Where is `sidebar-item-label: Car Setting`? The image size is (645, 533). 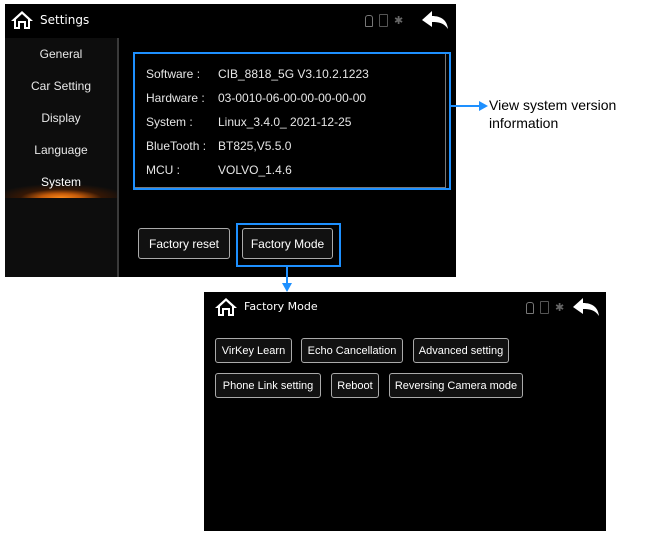
sidebar-item-label: Car Setting is located at coordinates (61, 86).